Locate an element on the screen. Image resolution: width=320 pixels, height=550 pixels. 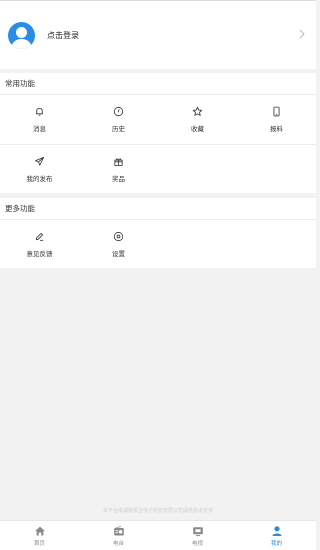
feedback-item: 意见反馈 is located at coordinates (39, 244).